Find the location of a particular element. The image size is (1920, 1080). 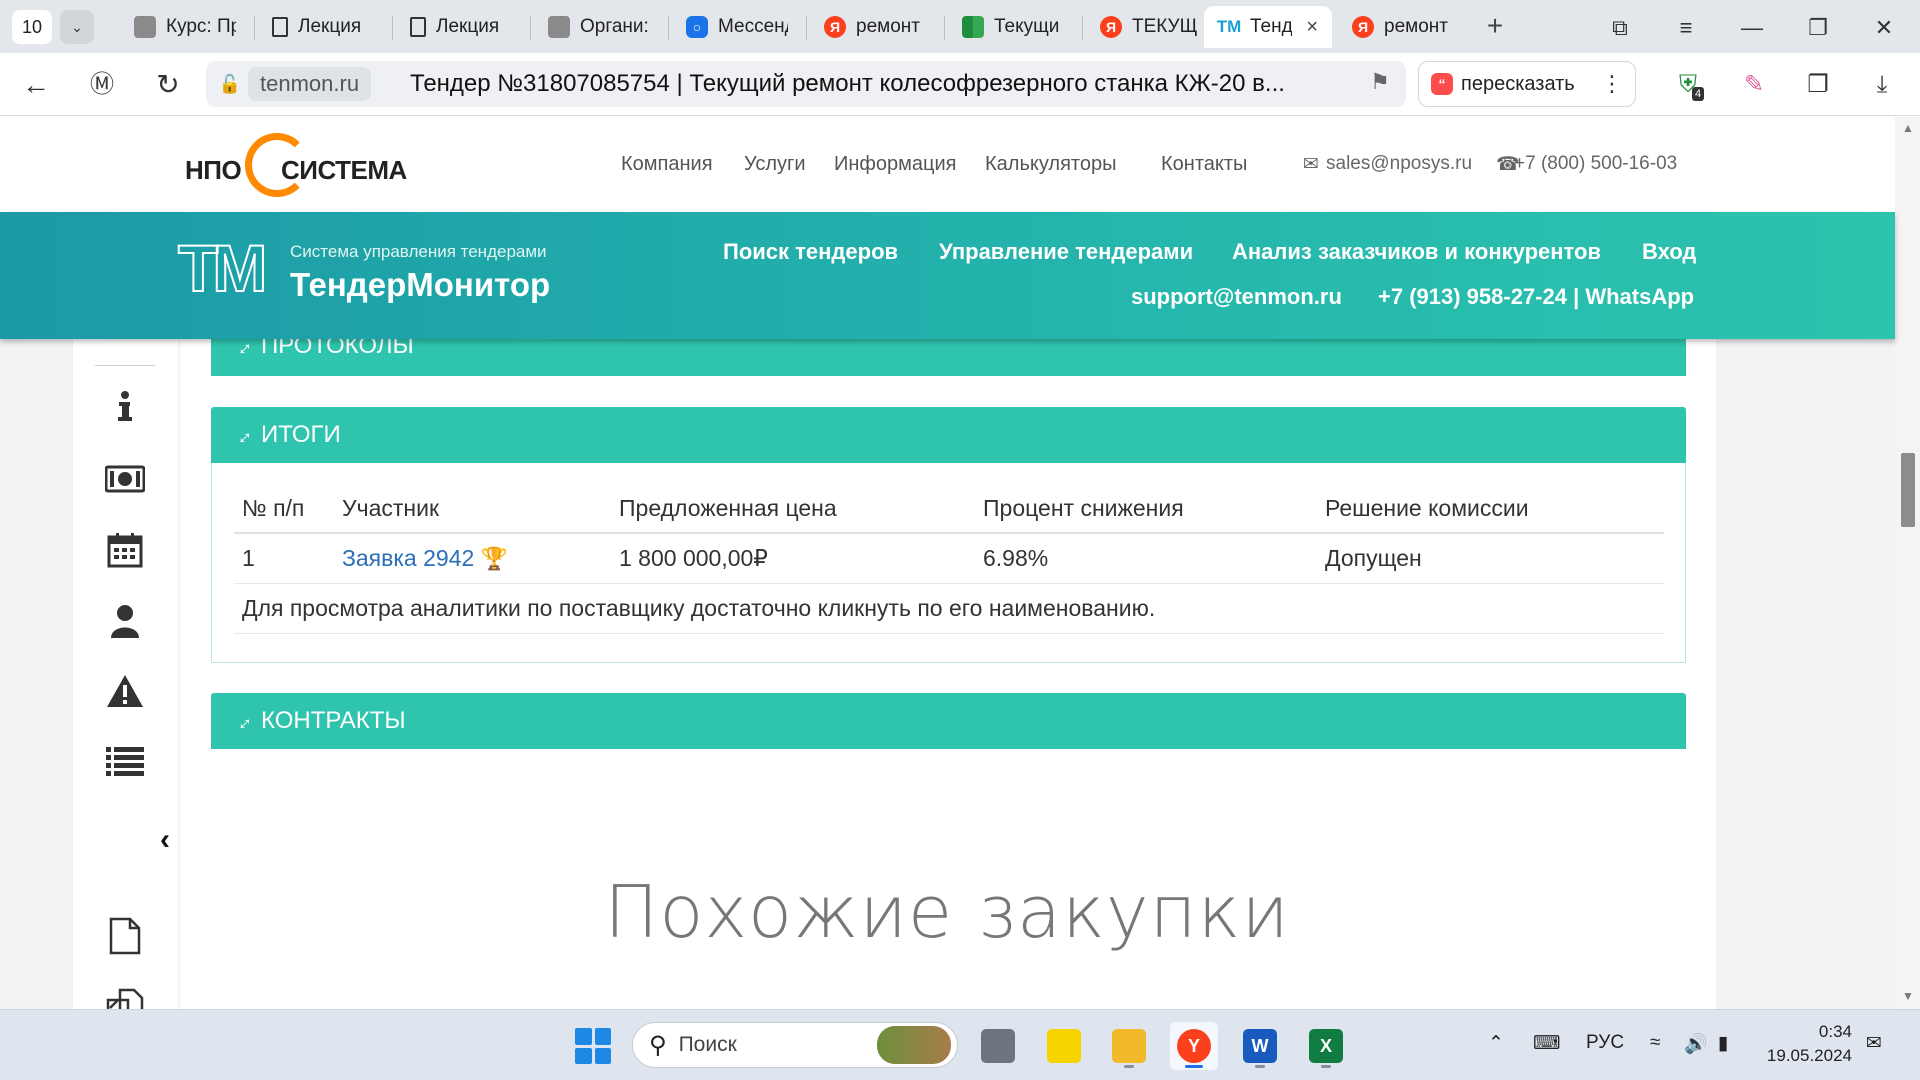

lock-icon: 🔓 is located at coordinates (230, 84).